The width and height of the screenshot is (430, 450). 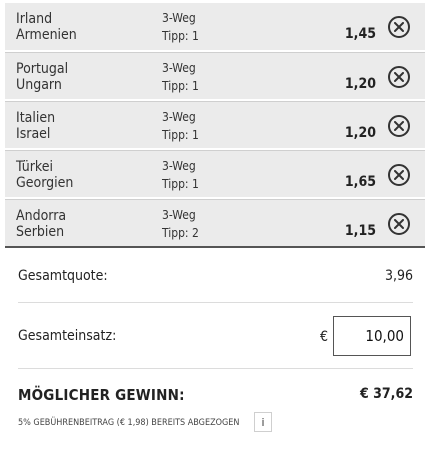 I want to click on bet-teams: Portugal Ungarn, so click(x=42, y=77).